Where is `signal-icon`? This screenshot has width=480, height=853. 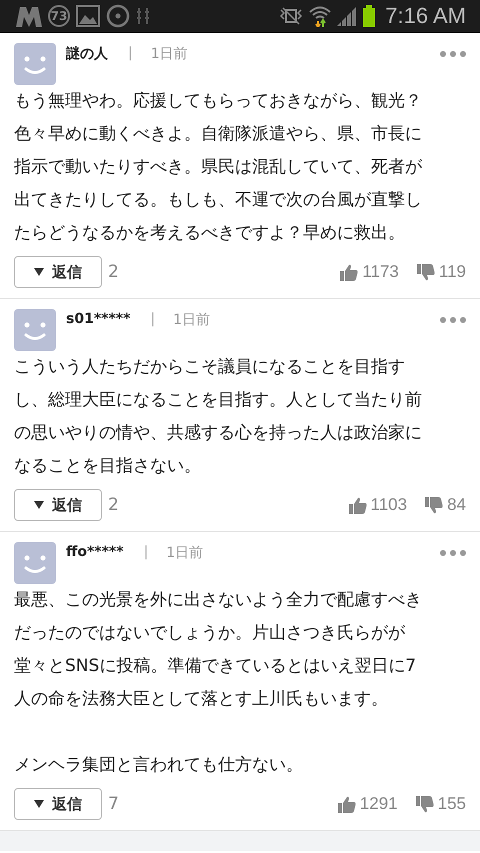
signal-icon is located at coordinates (347, 16).